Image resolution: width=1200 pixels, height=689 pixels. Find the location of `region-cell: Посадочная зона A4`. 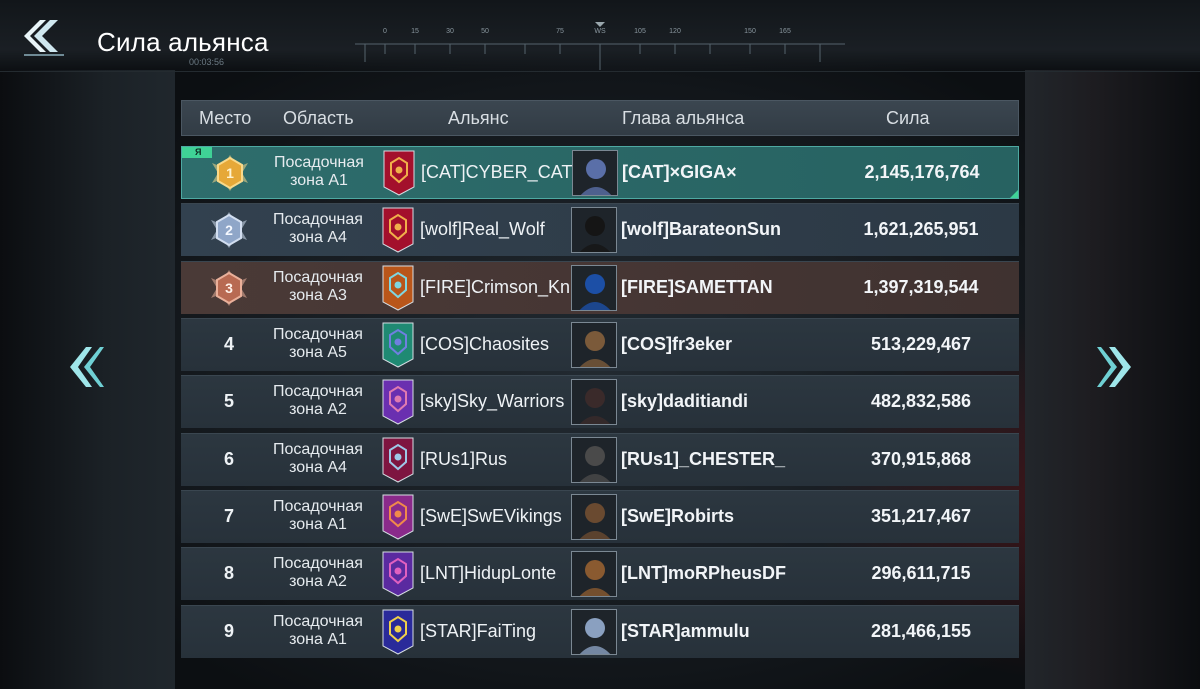

region-cell: Посадочная зона A4 is located at coordinates (318, 459).